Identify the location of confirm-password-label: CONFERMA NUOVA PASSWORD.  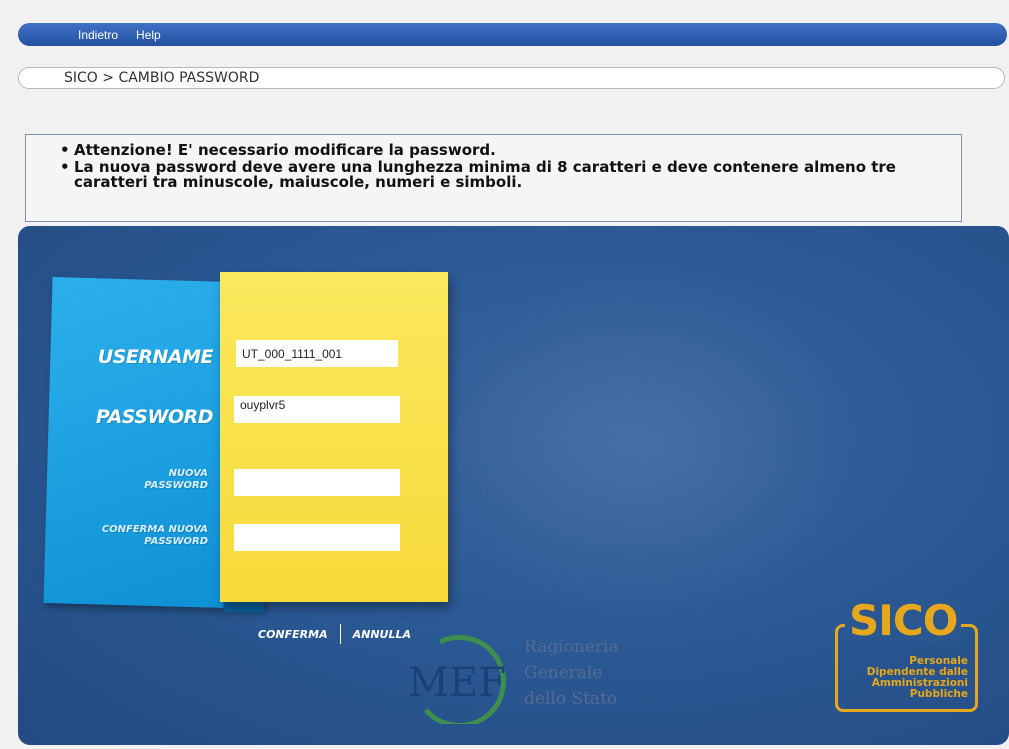
(138, 536).